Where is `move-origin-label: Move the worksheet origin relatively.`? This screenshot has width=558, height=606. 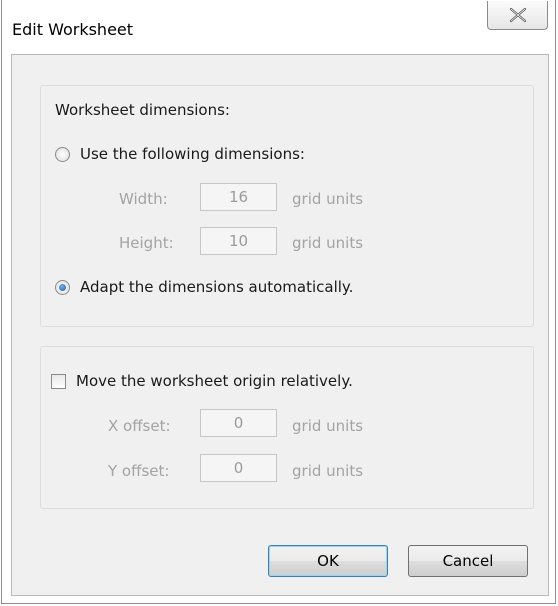
move-origin-label: Move the worksheet origin relatively. is located at coordinates (214, 381).